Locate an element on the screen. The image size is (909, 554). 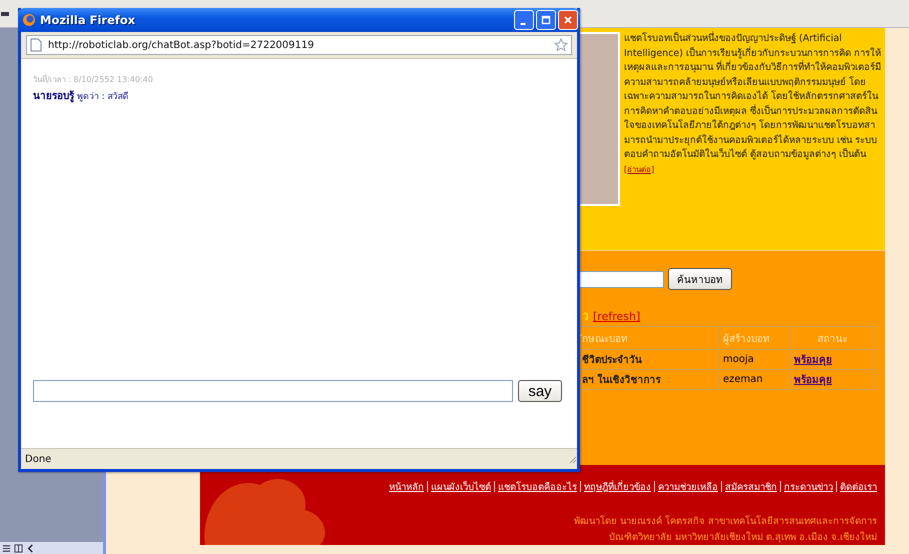
footer-link: แชตโรบอตคืออะไร is located at coordinates (537, 486).